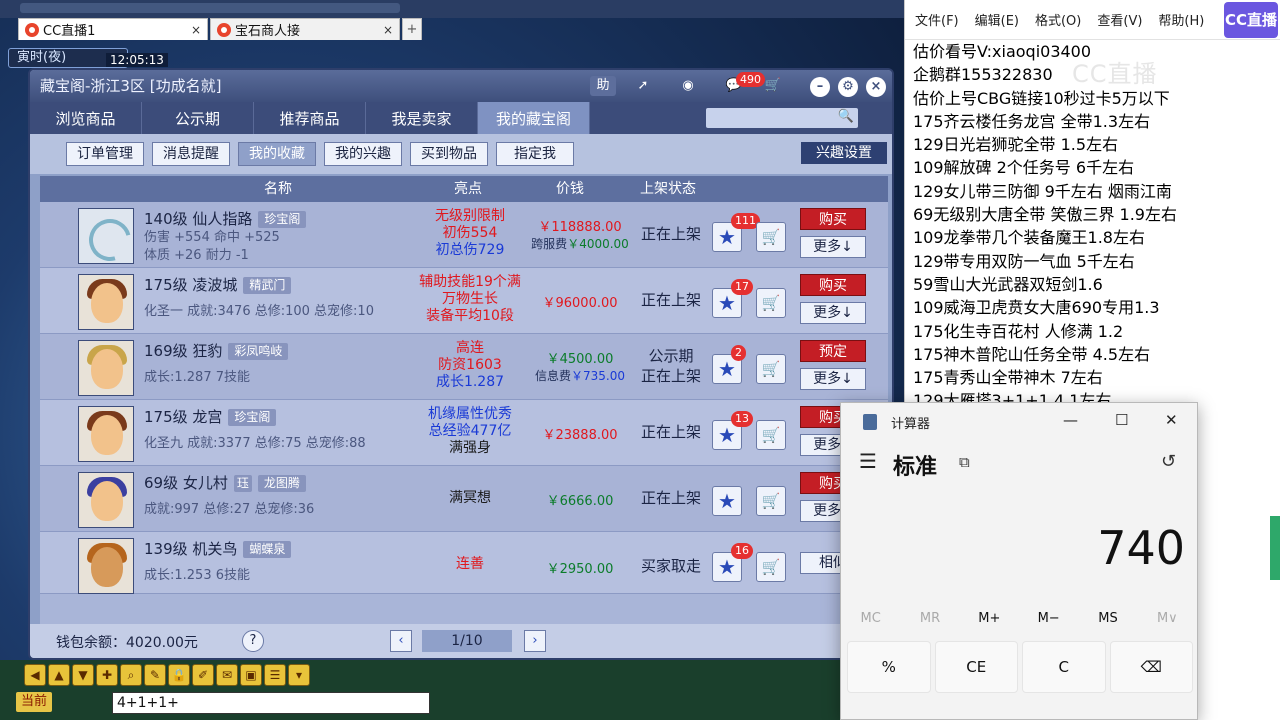 The image size is (1280, 720). What do you see at coordinates (227, 675) in the screenshot?
I see `chat-icon: ✉` at bounding box center [227, 675].